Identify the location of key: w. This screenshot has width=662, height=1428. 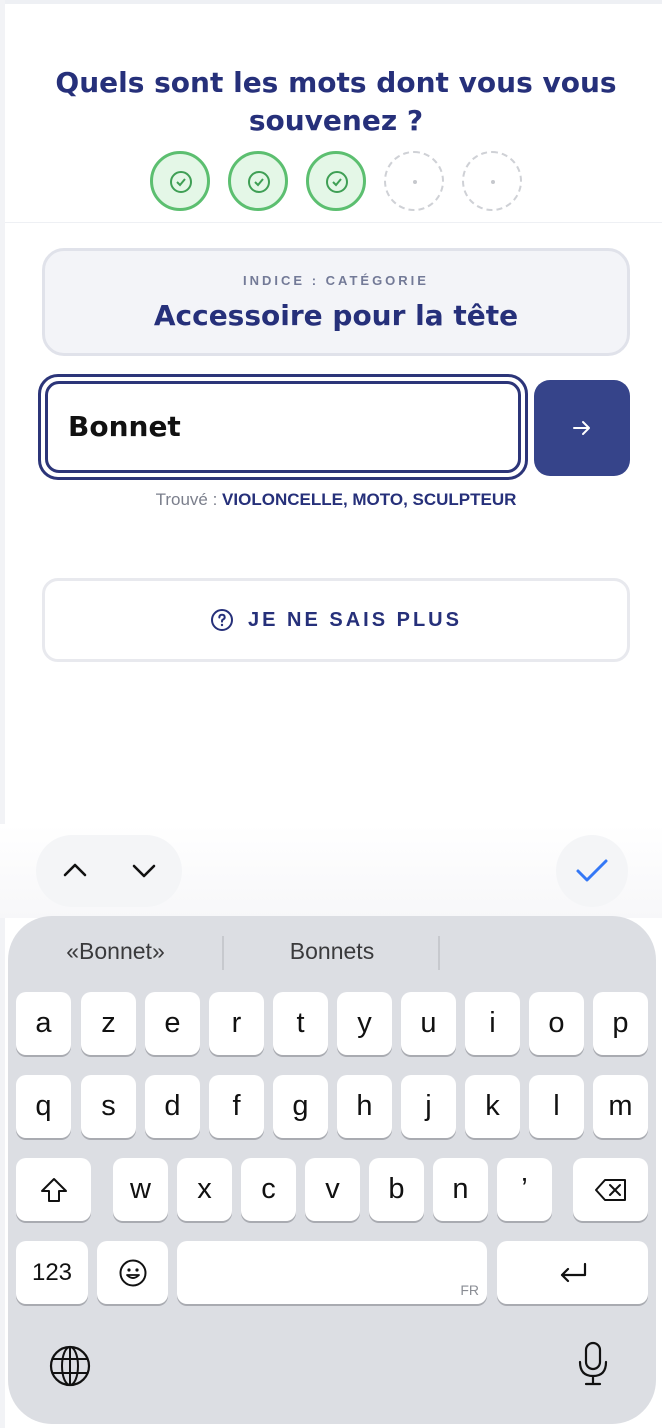
(140, 1189).